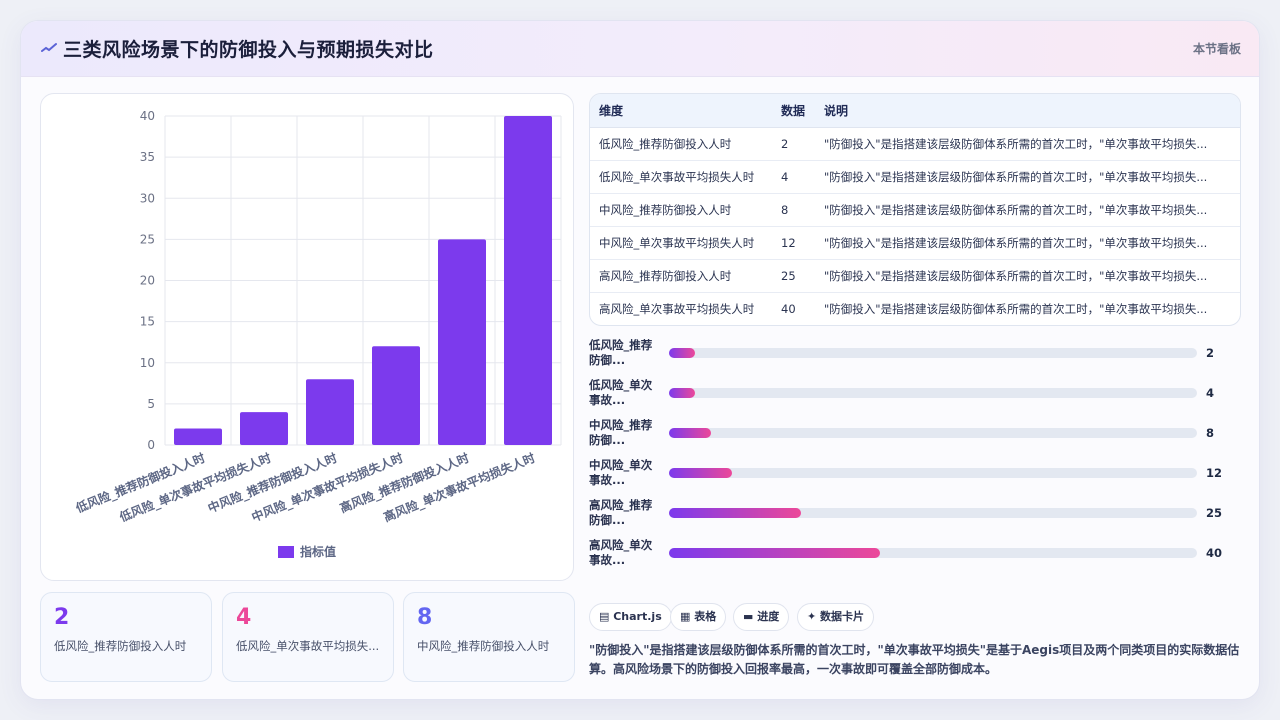  I want to click on page-title: 三类风险场景下的防御投入与预期损失对比, so click(248, 50).